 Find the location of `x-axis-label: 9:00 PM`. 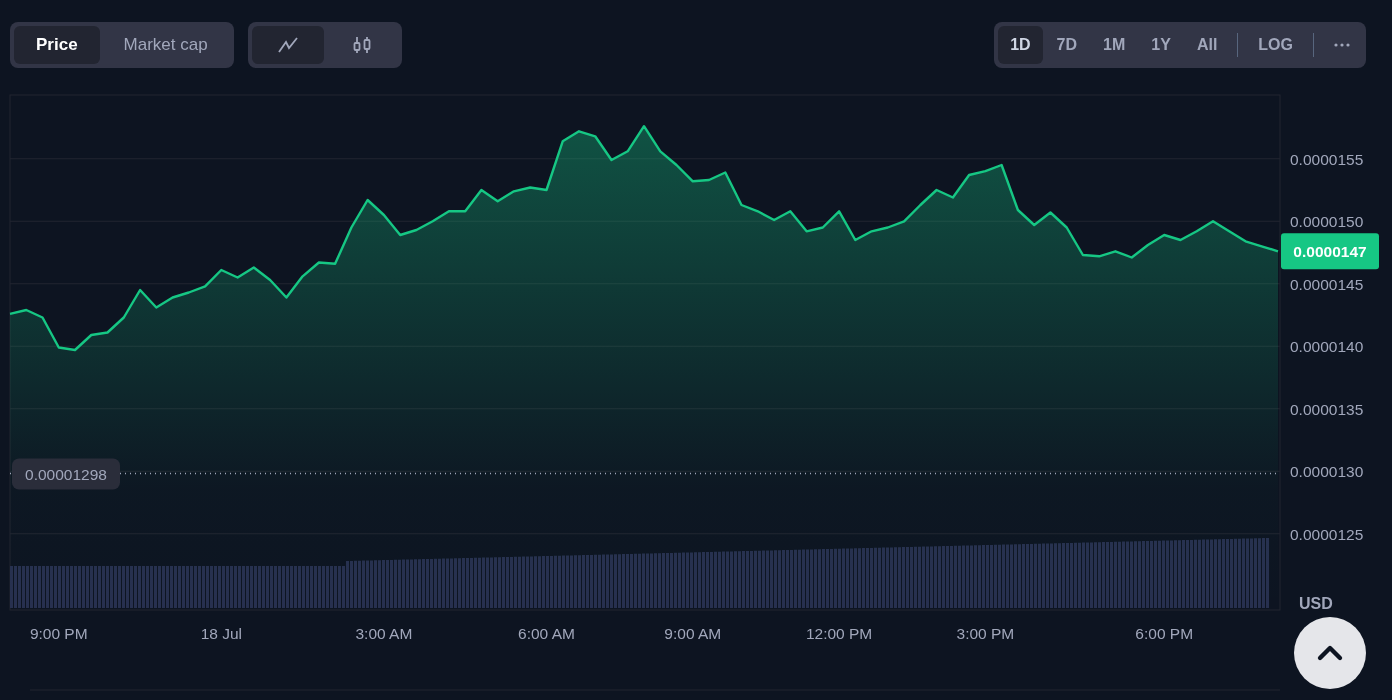

x-axis-label: 9:00 PM is located at coordinates (58, 633).